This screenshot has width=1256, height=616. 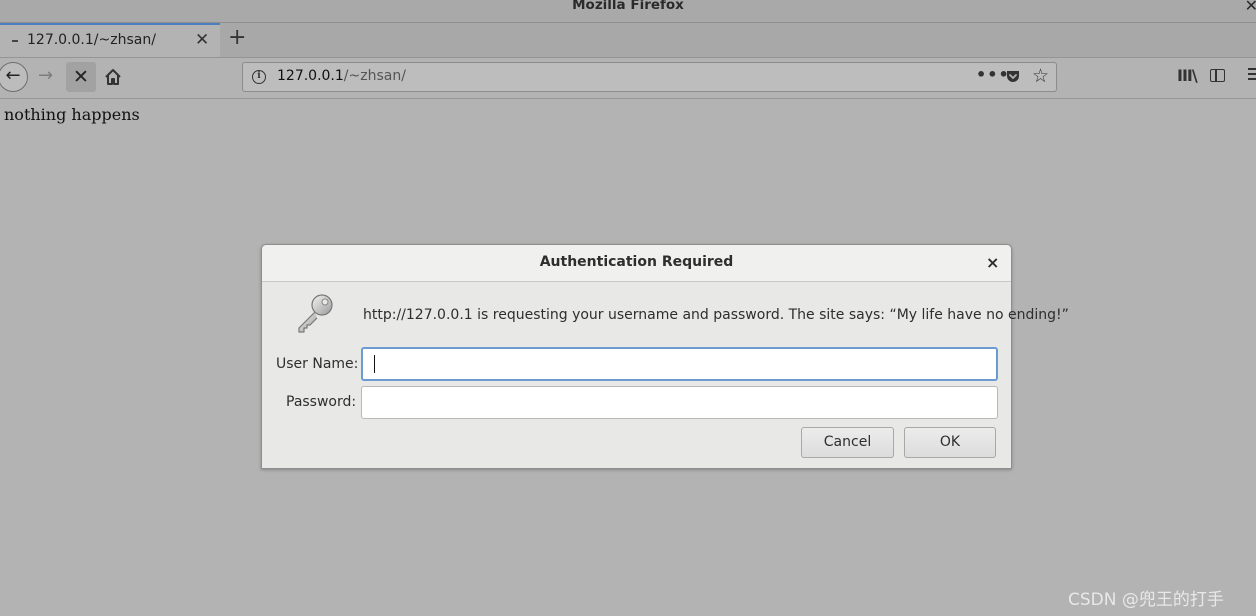 I want to click on navigation-toolbar: ← → ✕ i 127.0.0.1/~zhsan/ ••• ☆ III\, so click(x=628, y=78).